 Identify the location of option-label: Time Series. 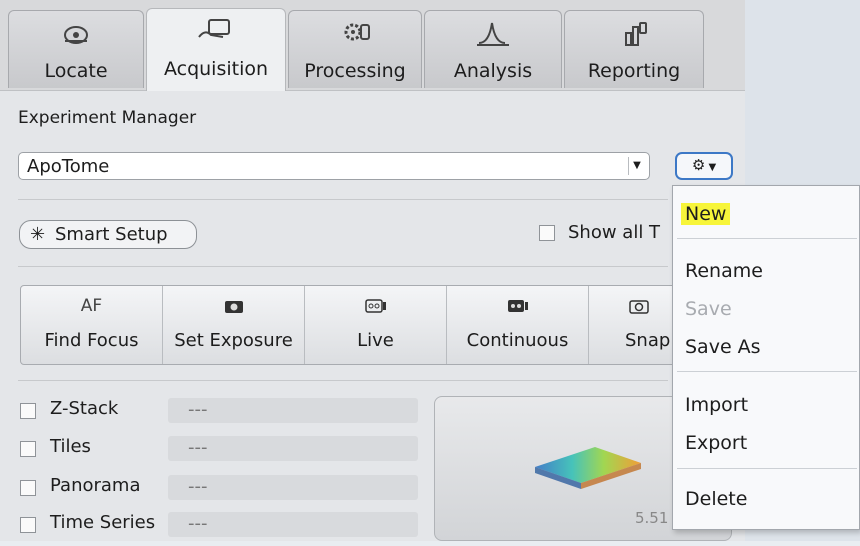
(103, 522).